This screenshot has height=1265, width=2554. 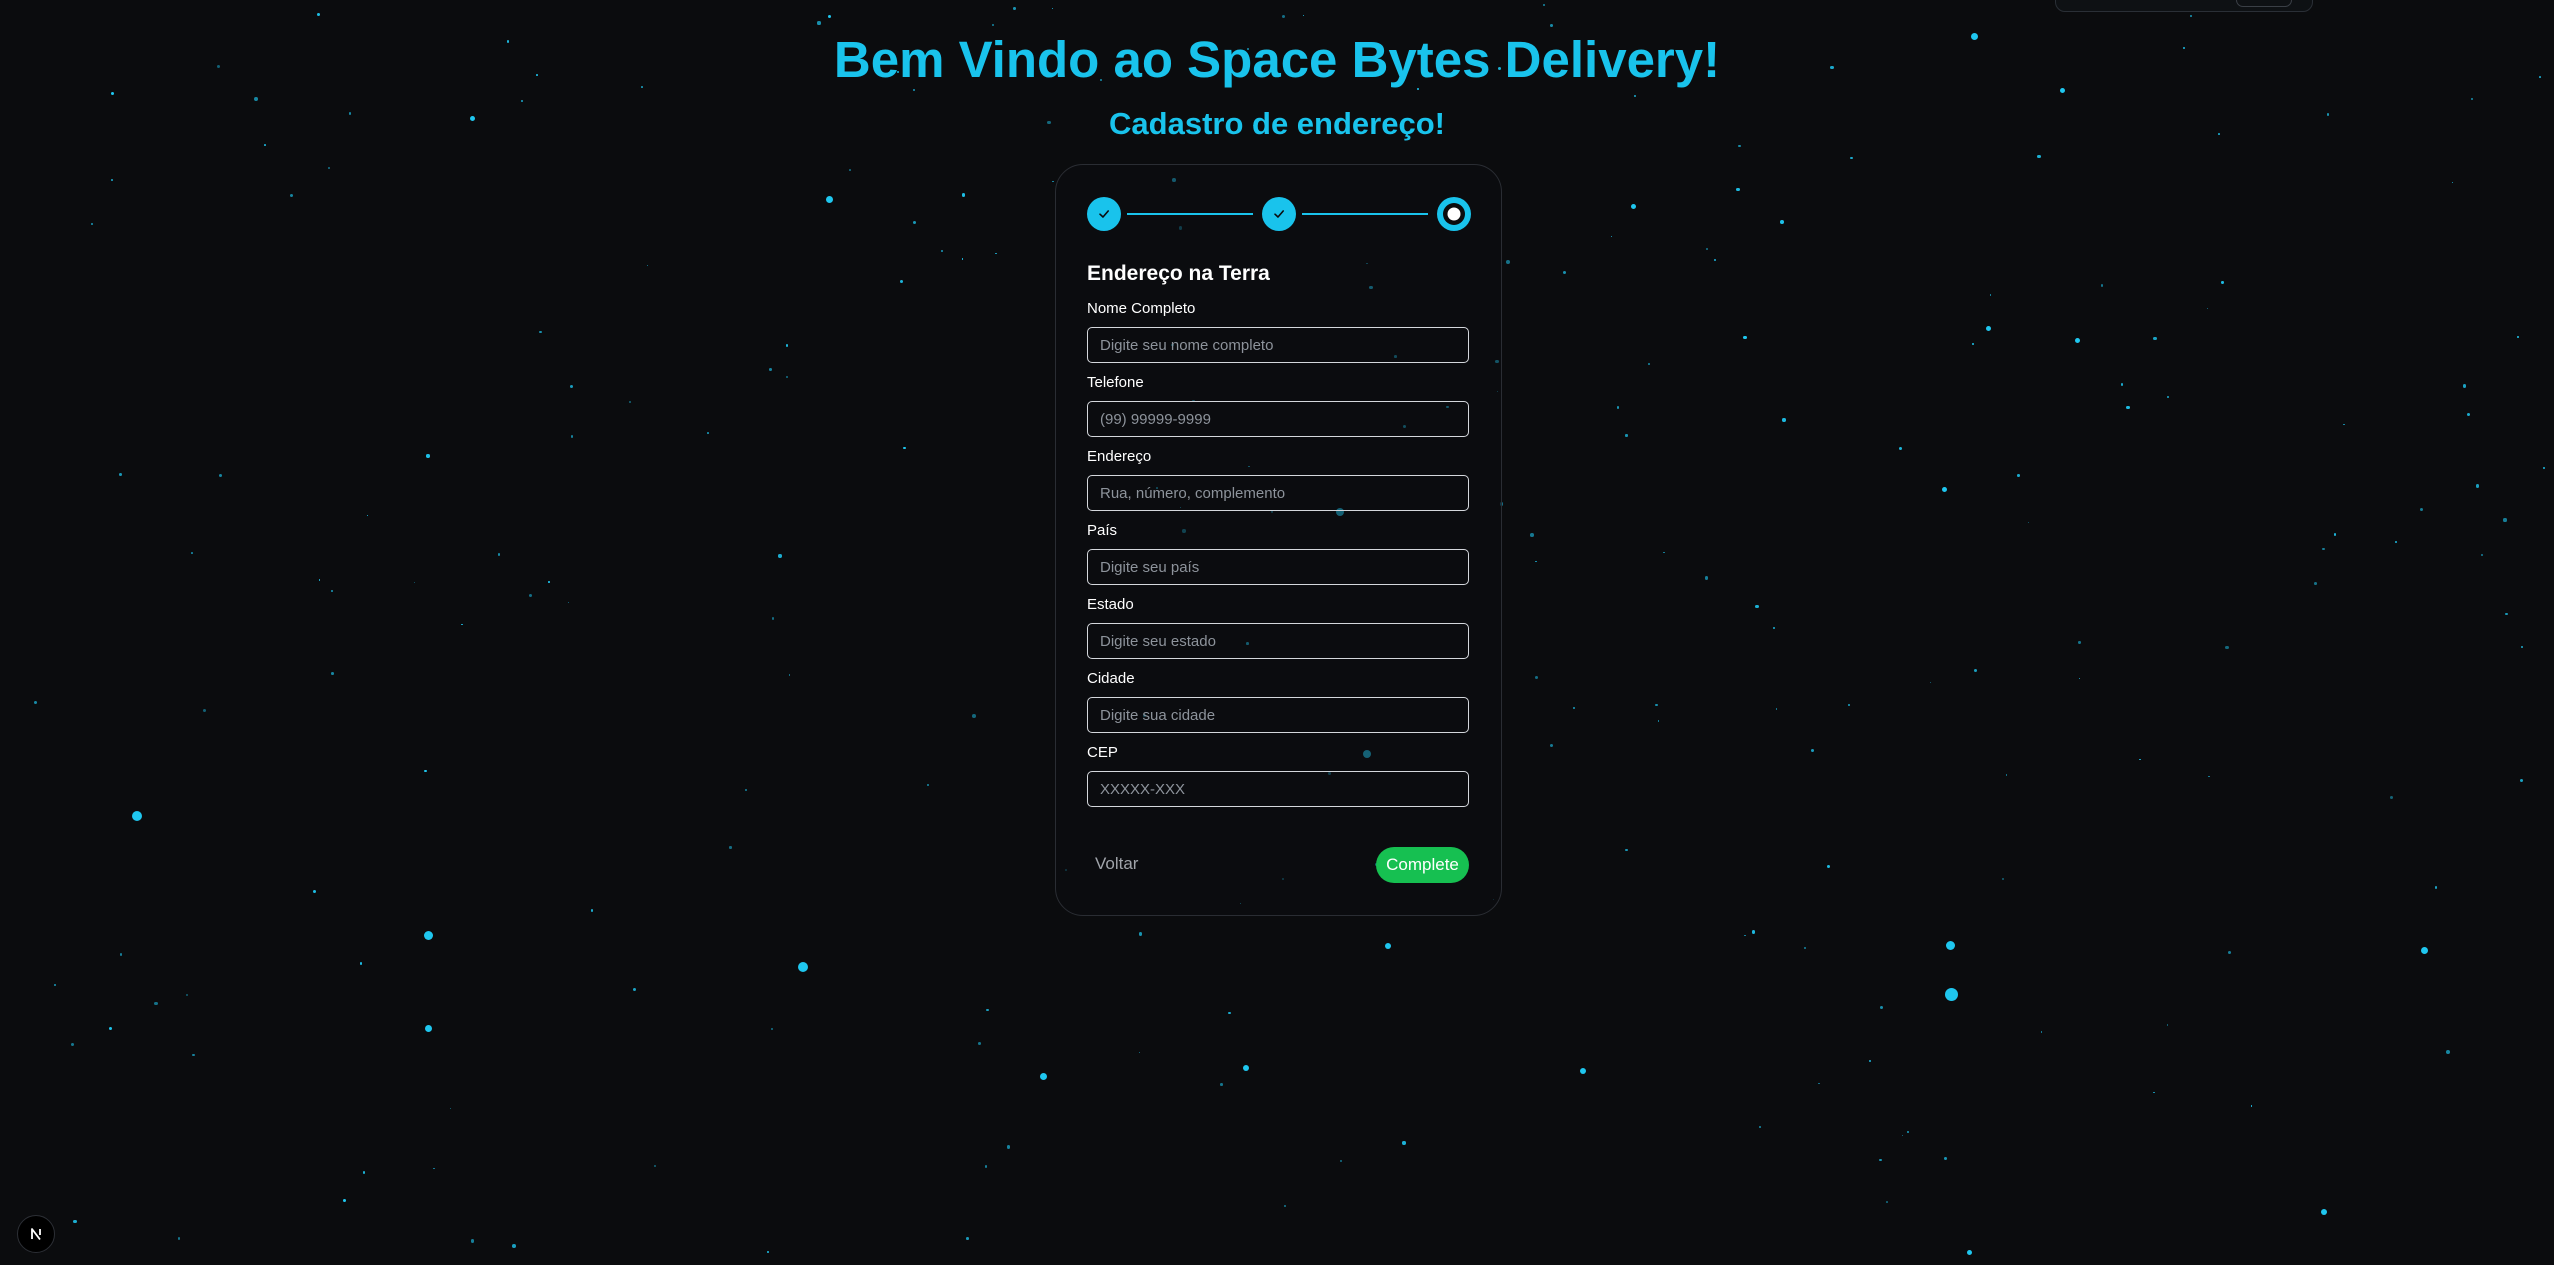 I want to click on state-label: Estado, so click(x=1110, y=604).